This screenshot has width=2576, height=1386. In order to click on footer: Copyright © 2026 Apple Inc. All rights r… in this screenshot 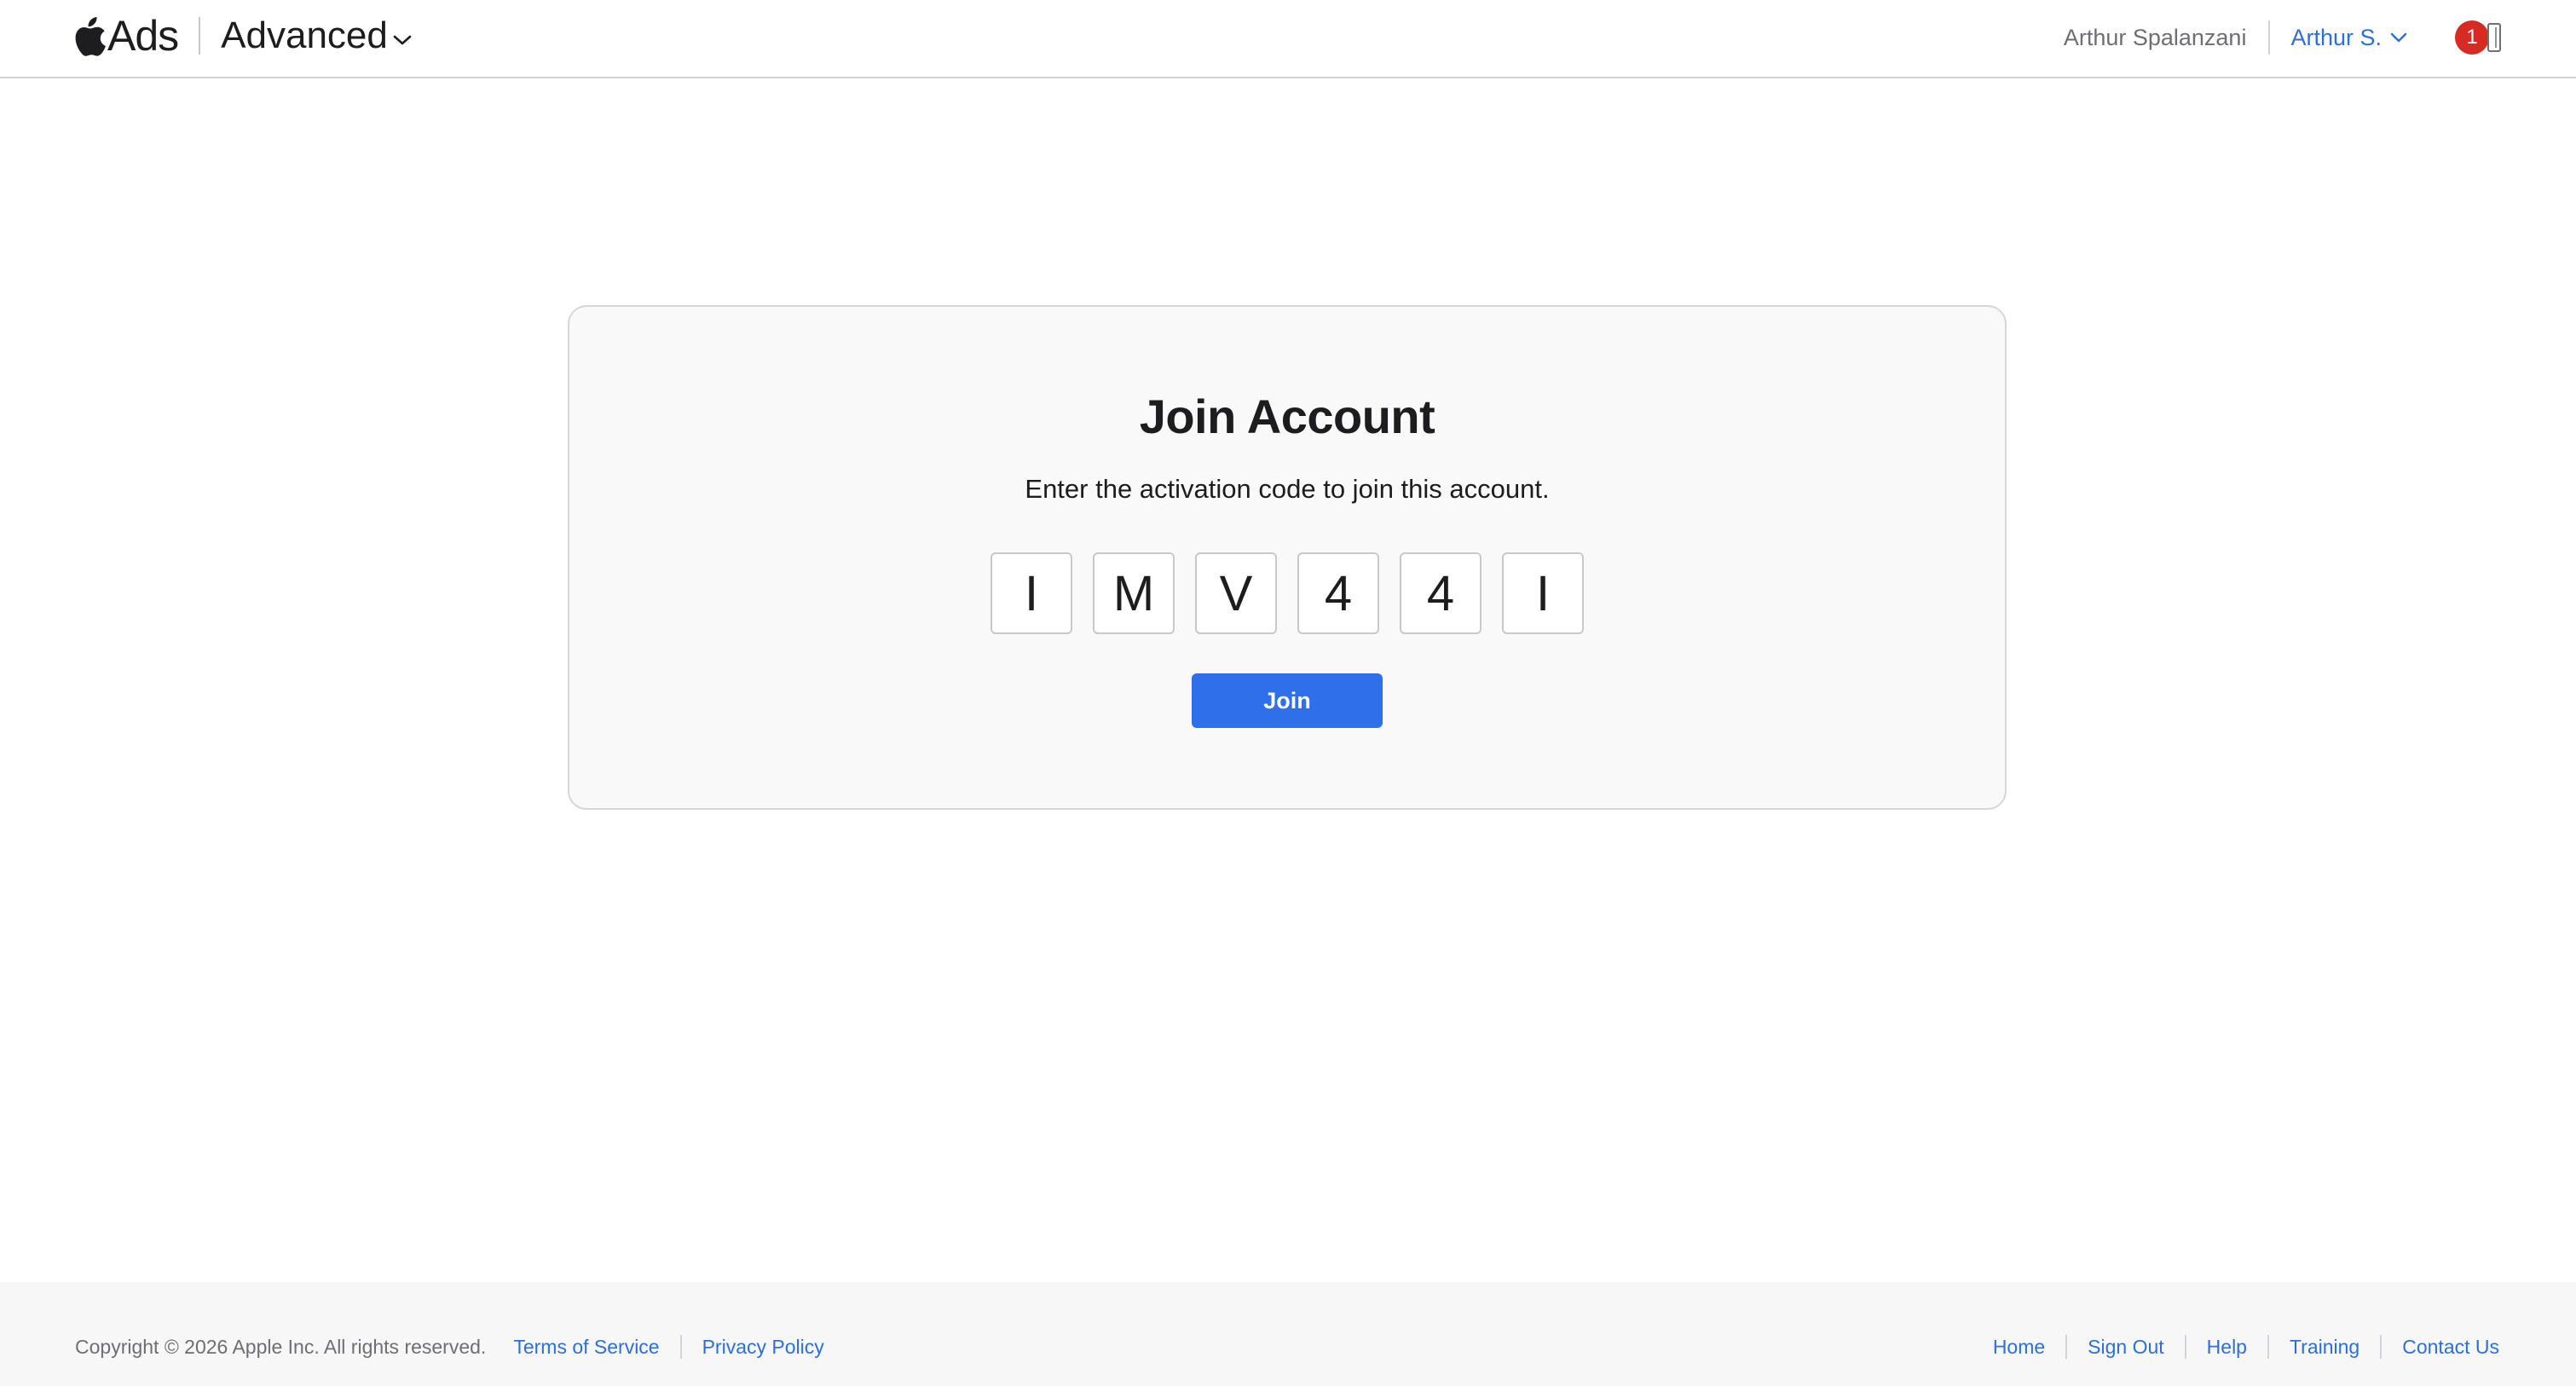, I will do `click(1288, 1334)`.